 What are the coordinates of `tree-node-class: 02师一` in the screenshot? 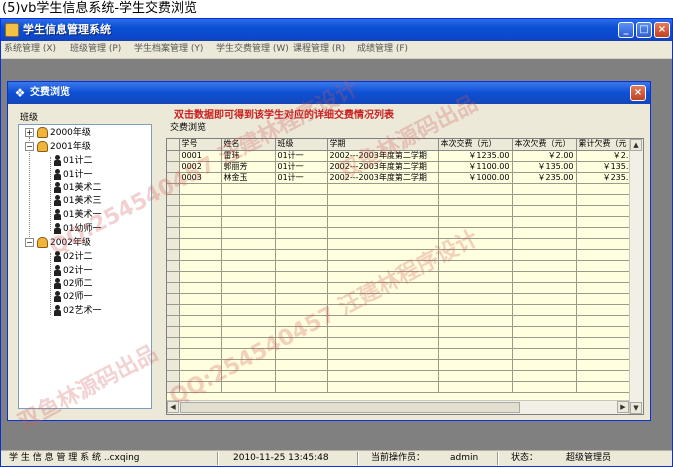 It's located at (72, 297).